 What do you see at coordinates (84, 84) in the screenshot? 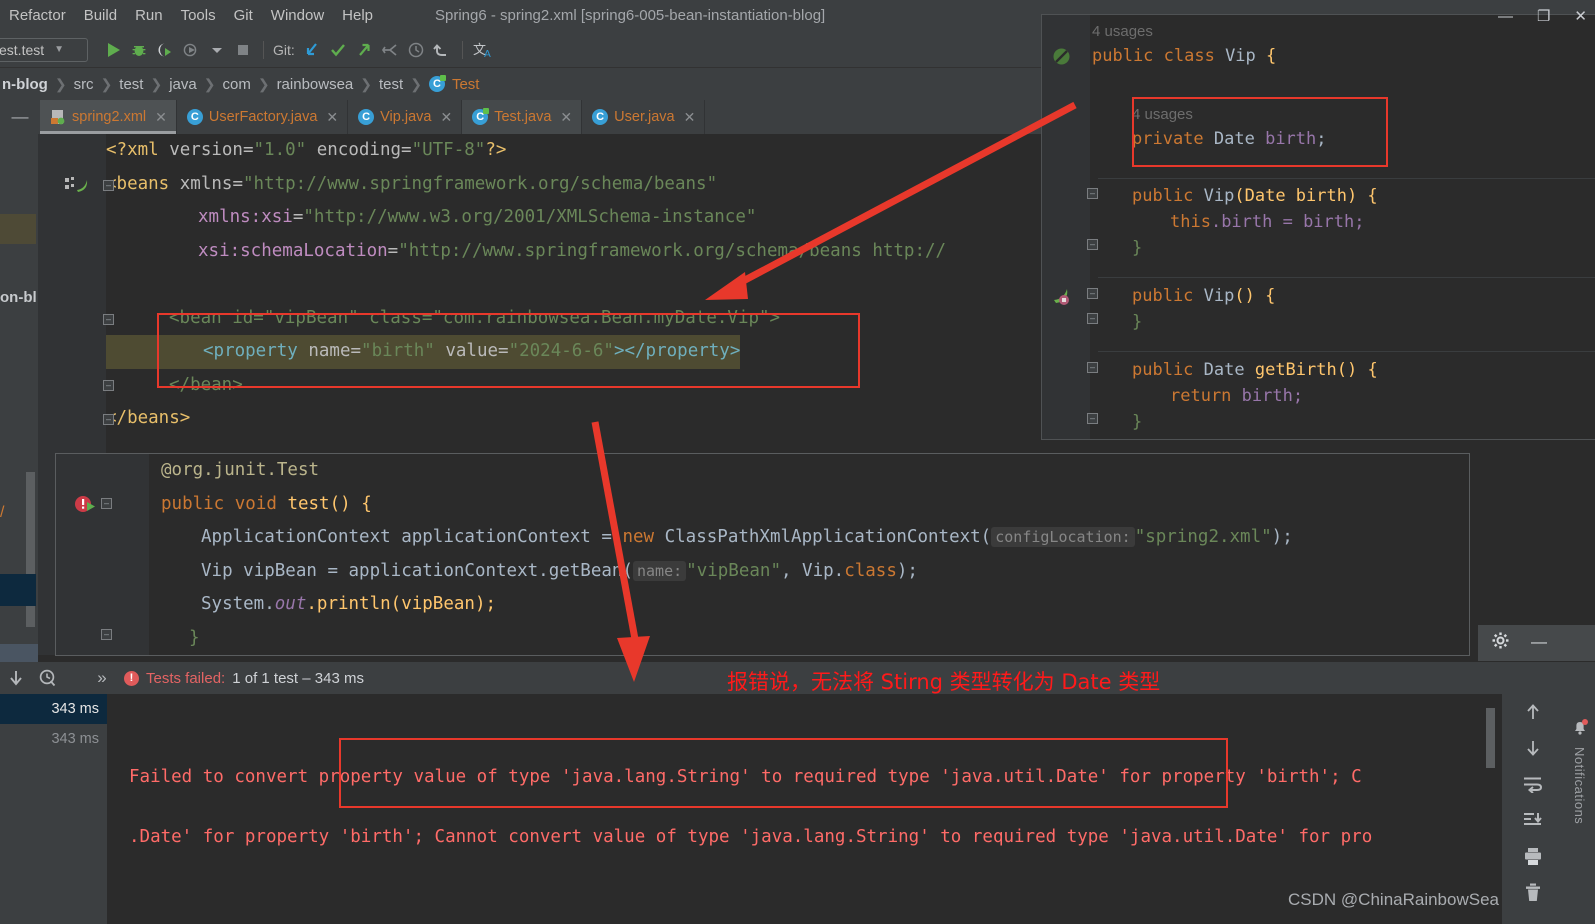
I see `breadcrumb-item-src: src` at bounding box center [84, 84].